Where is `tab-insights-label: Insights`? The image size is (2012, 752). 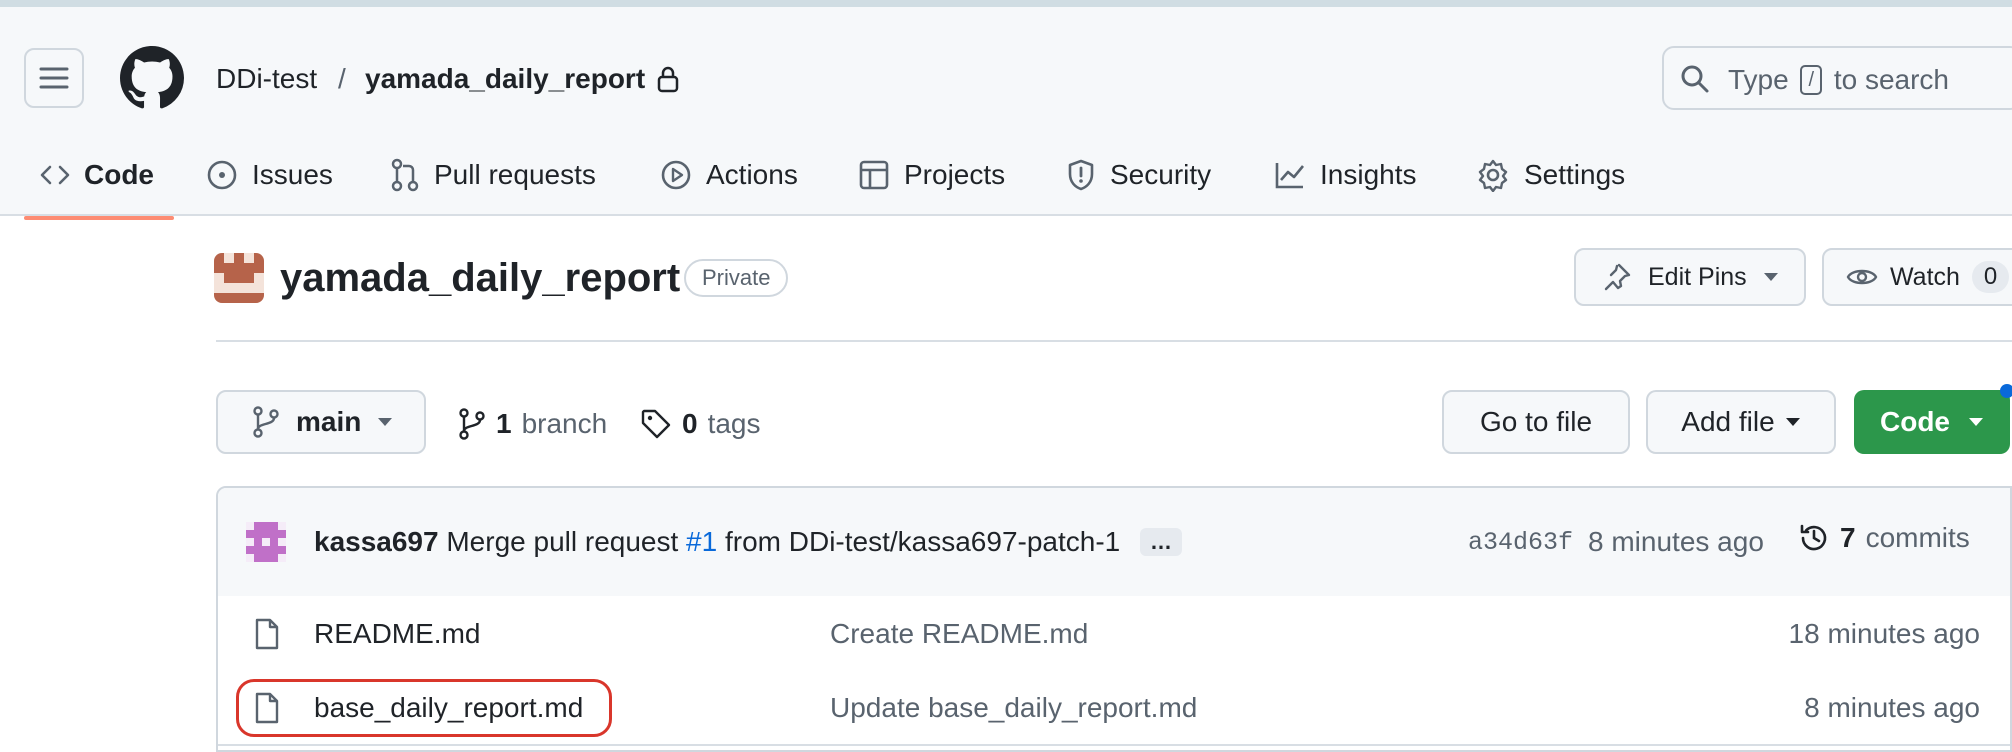 tab-insights-label: Insights is located at coordinates (1368, 174).